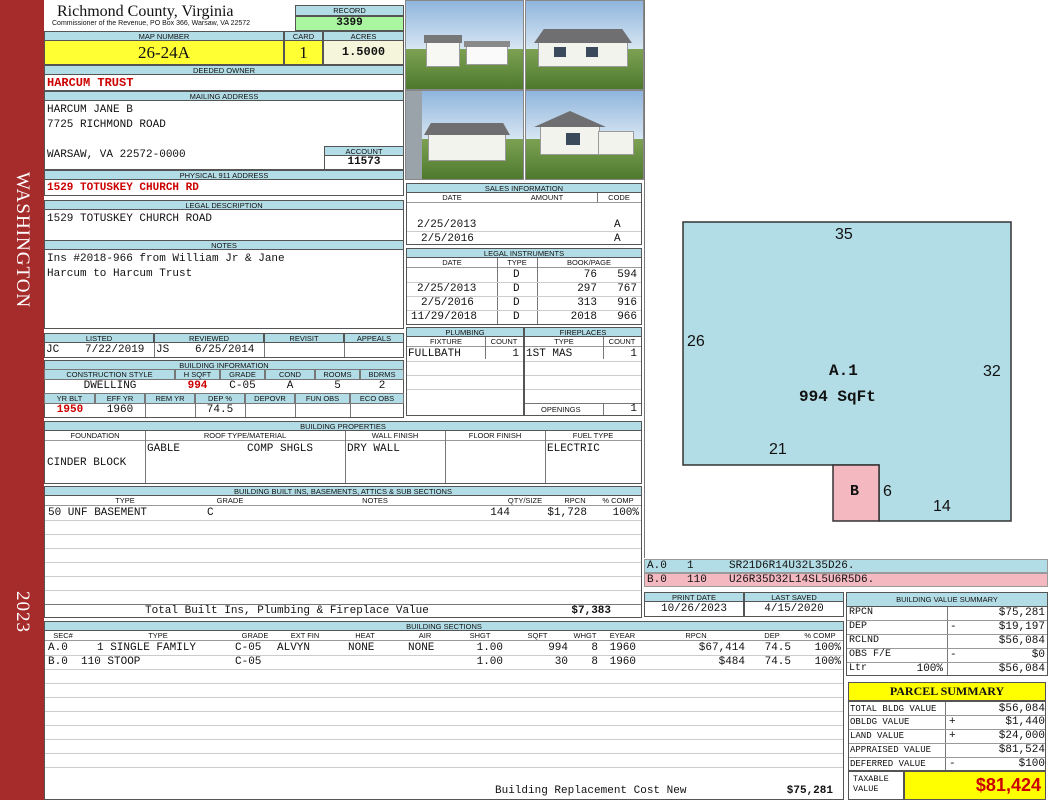 The height and width of the screenshot is (800, 1050). I want to click on section-header: SEC#, so click(63, 635).